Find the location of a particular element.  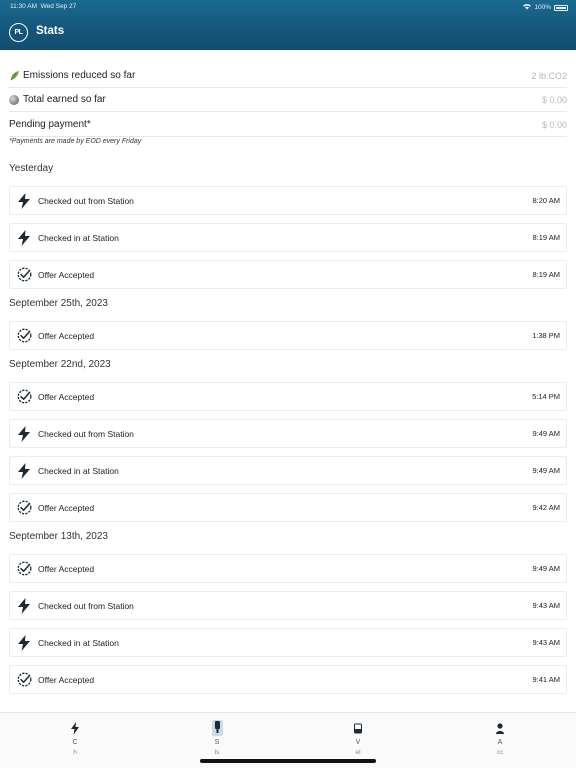

activity-time: 9:41 AM is located at coordinates (546, 679).